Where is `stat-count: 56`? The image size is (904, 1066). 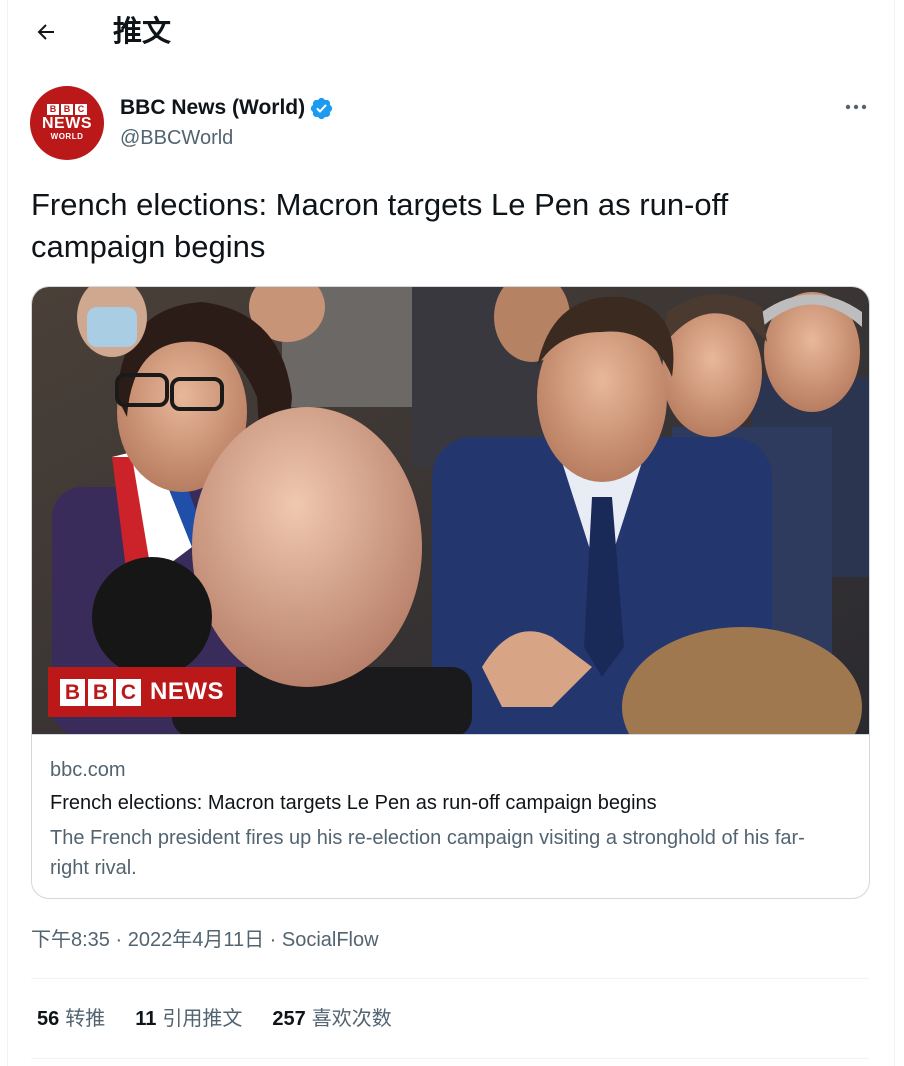
stat-count: 56 is located at coordinates (48, 1019).